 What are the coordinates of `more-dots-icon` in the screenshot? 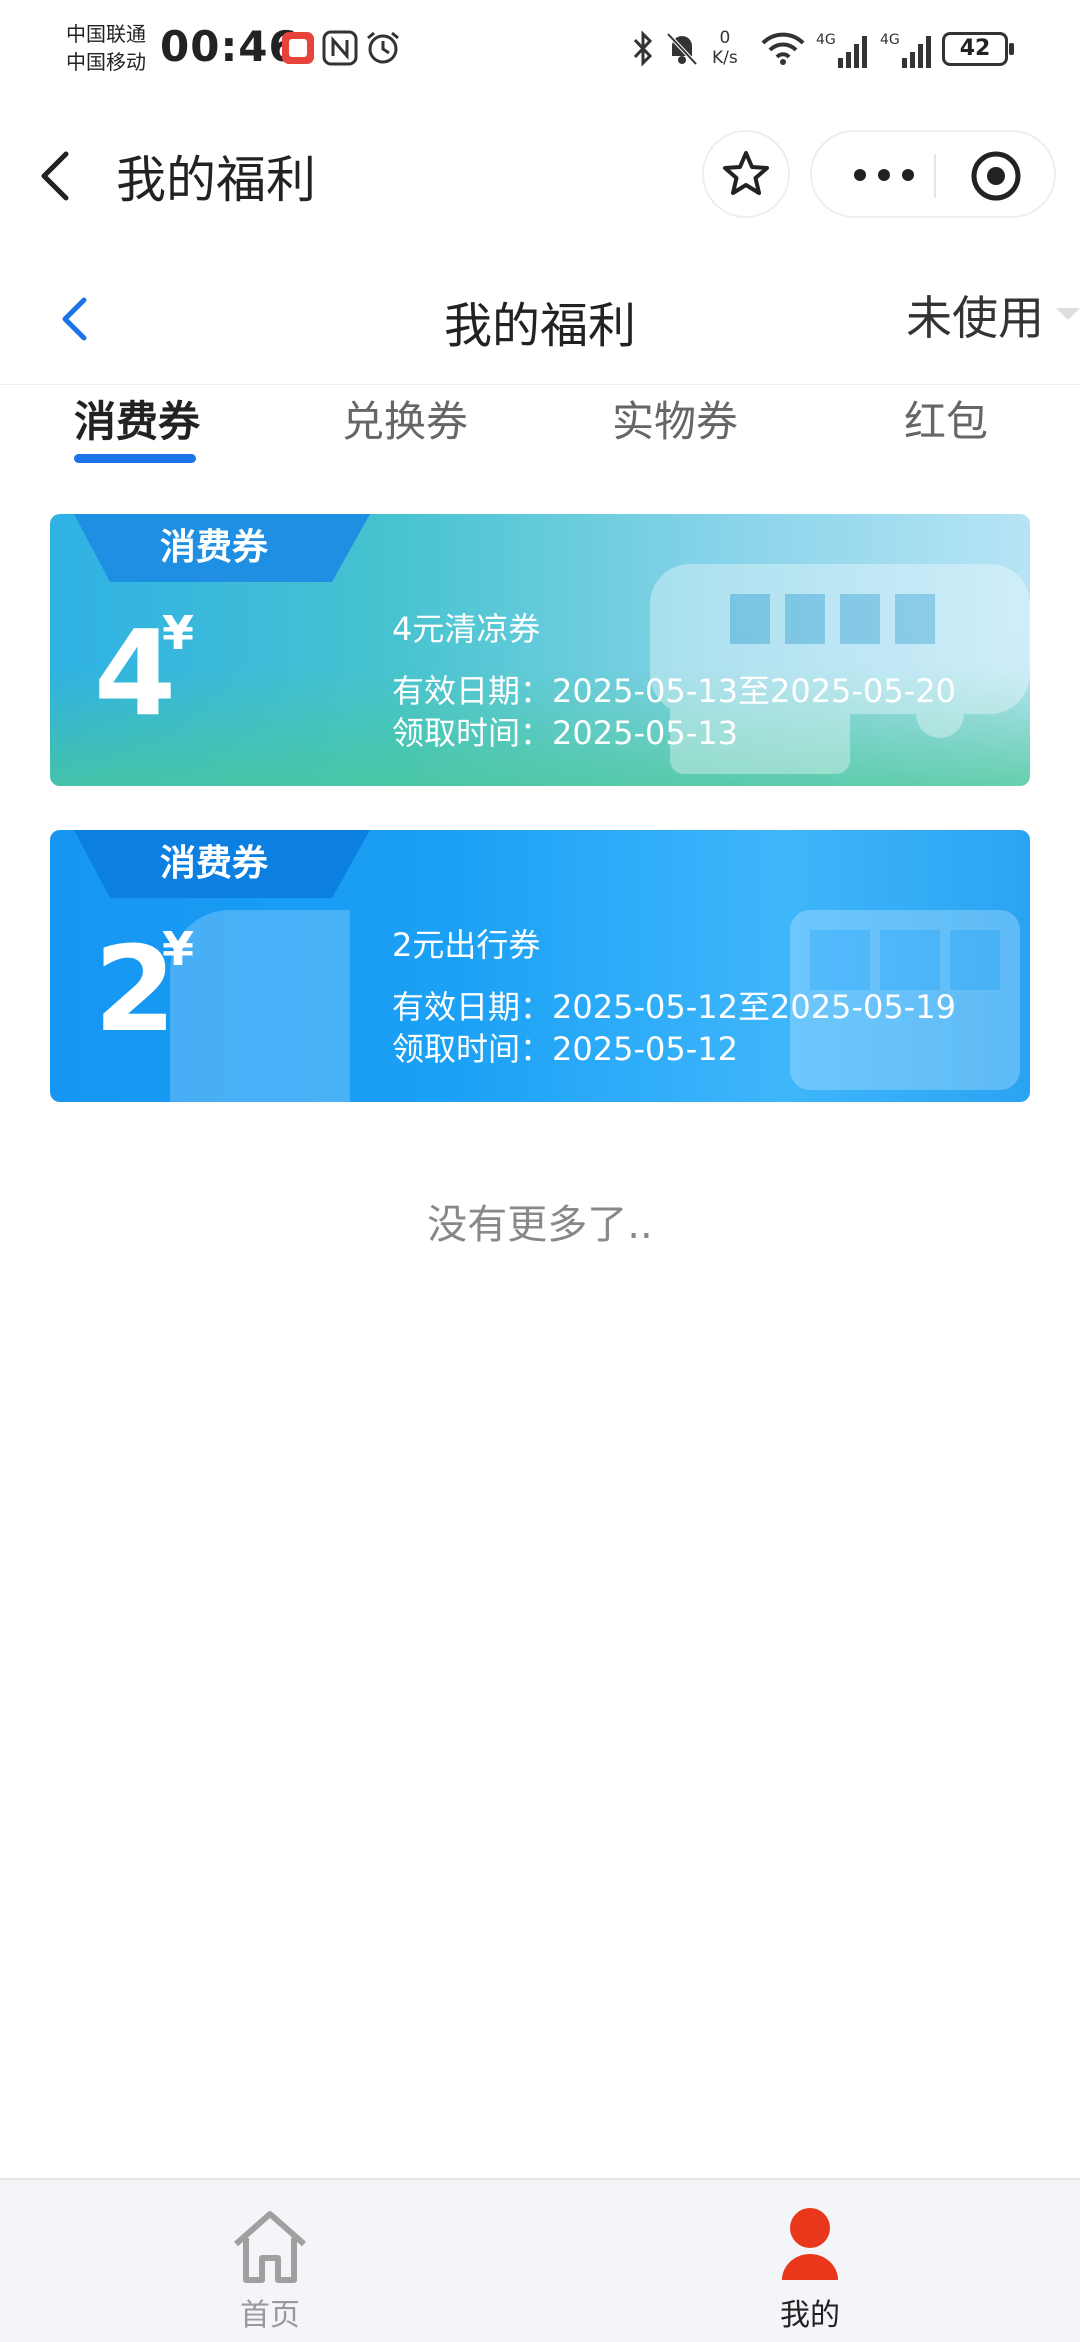 It's located at (884, 175).